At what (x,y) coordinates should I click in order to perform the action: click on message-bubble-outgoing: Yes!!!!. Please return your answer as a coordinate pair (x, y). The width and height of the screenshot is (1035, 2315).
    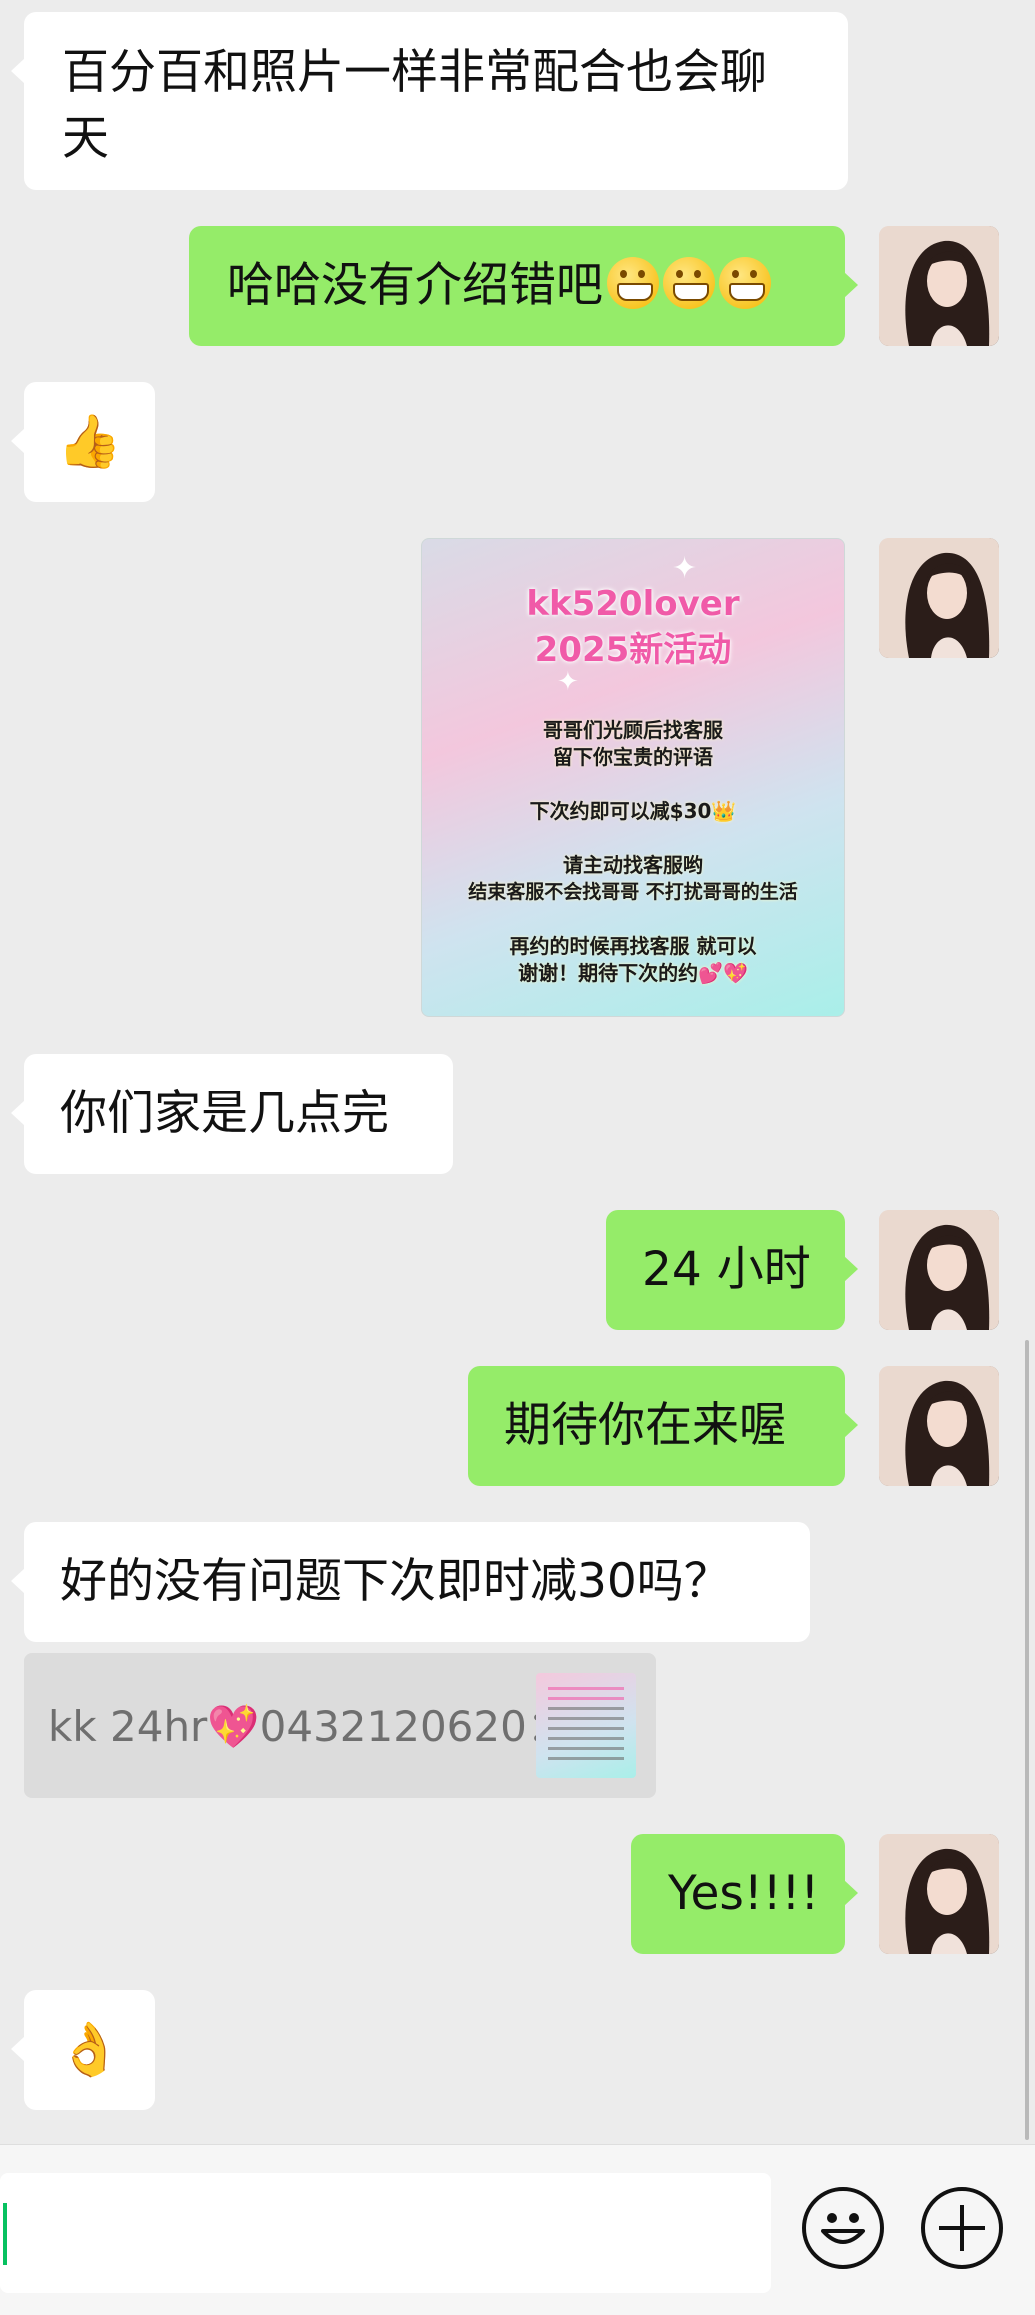
    Looking at the image, I should click on (744, 1894).